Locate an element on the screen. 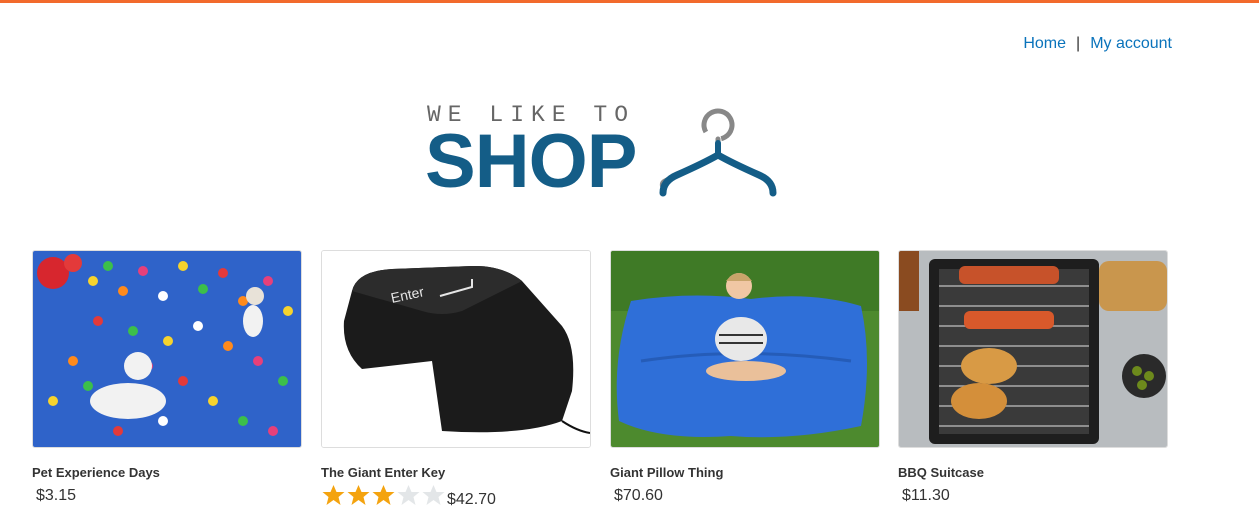 The height and width of the screenshot is (514, 1259). logo-wordmark: SHOP is located at coordinates (531, 161).